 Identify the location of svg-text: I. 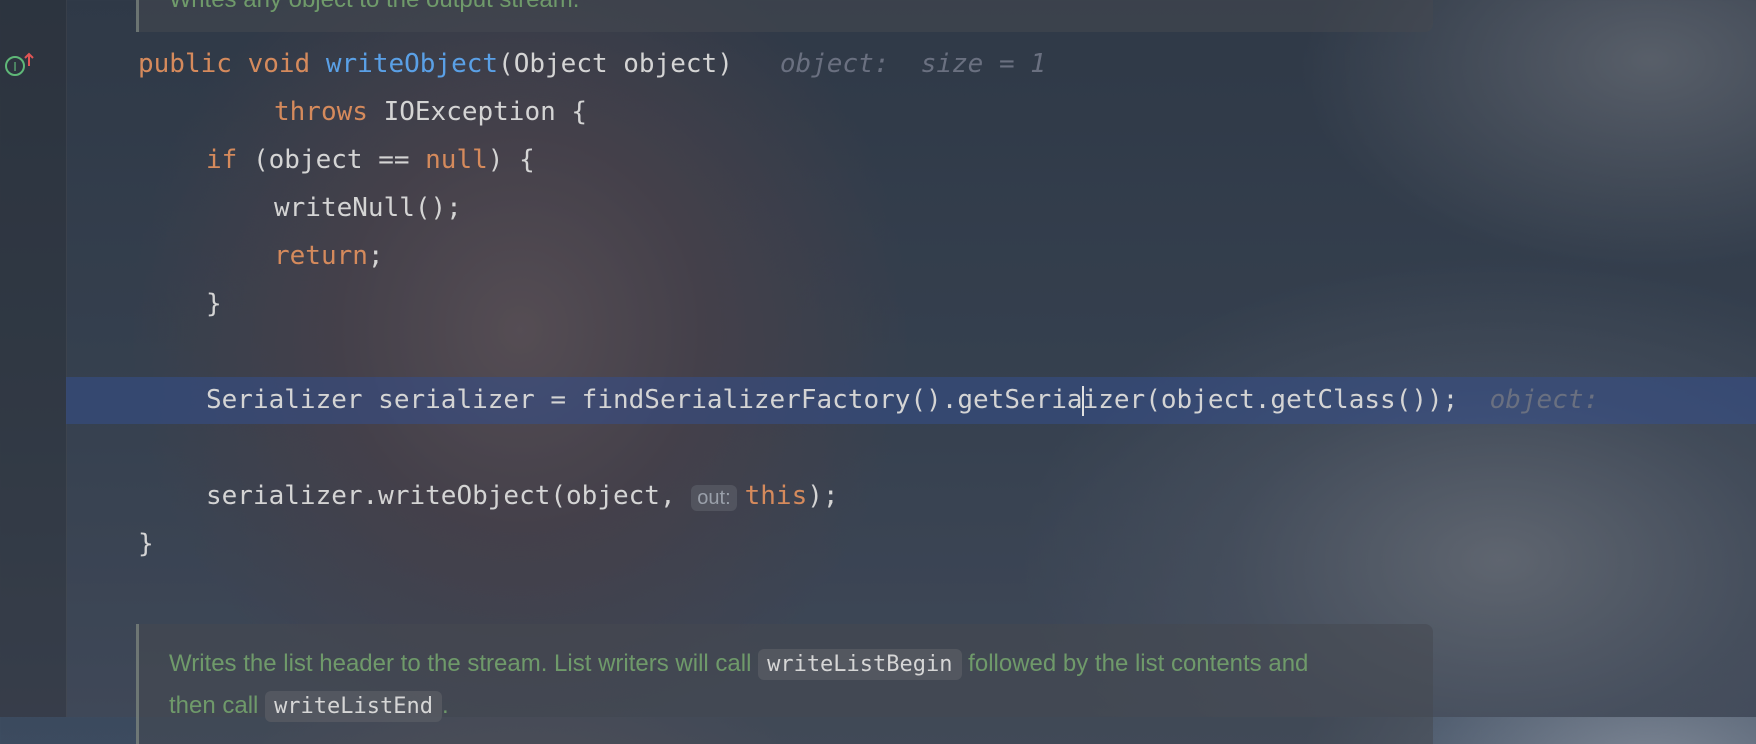
(15, 67).